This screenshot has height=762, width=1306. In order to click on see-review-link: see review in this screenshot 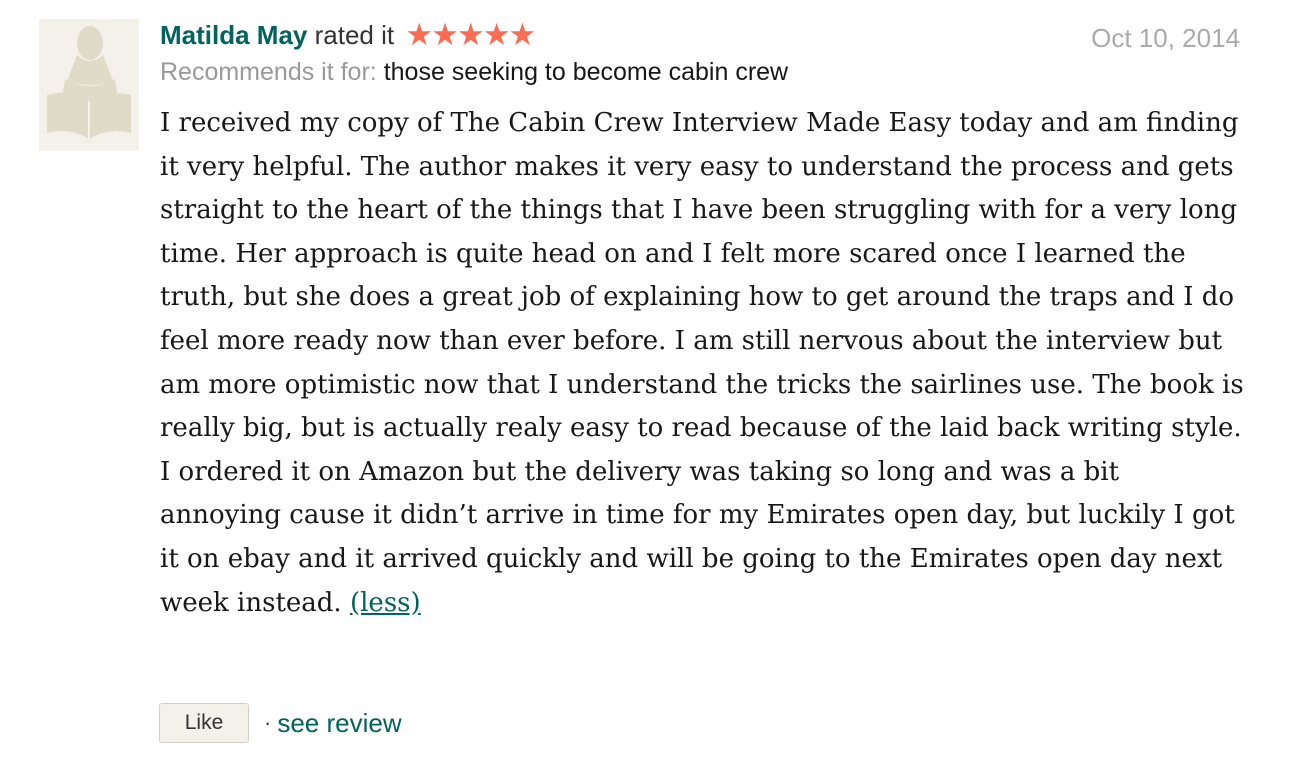, I will do `click(339, 723)`.